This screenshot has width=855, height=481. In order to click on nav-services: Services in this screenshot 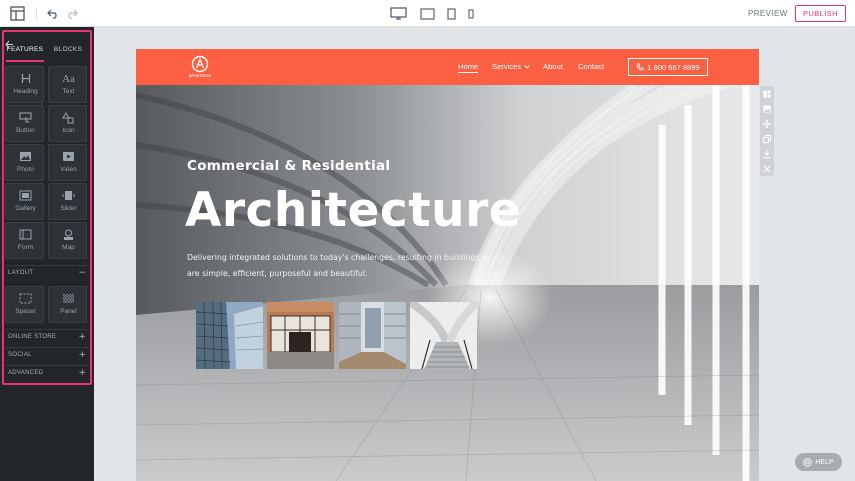, I will do `click(511, 66)`.